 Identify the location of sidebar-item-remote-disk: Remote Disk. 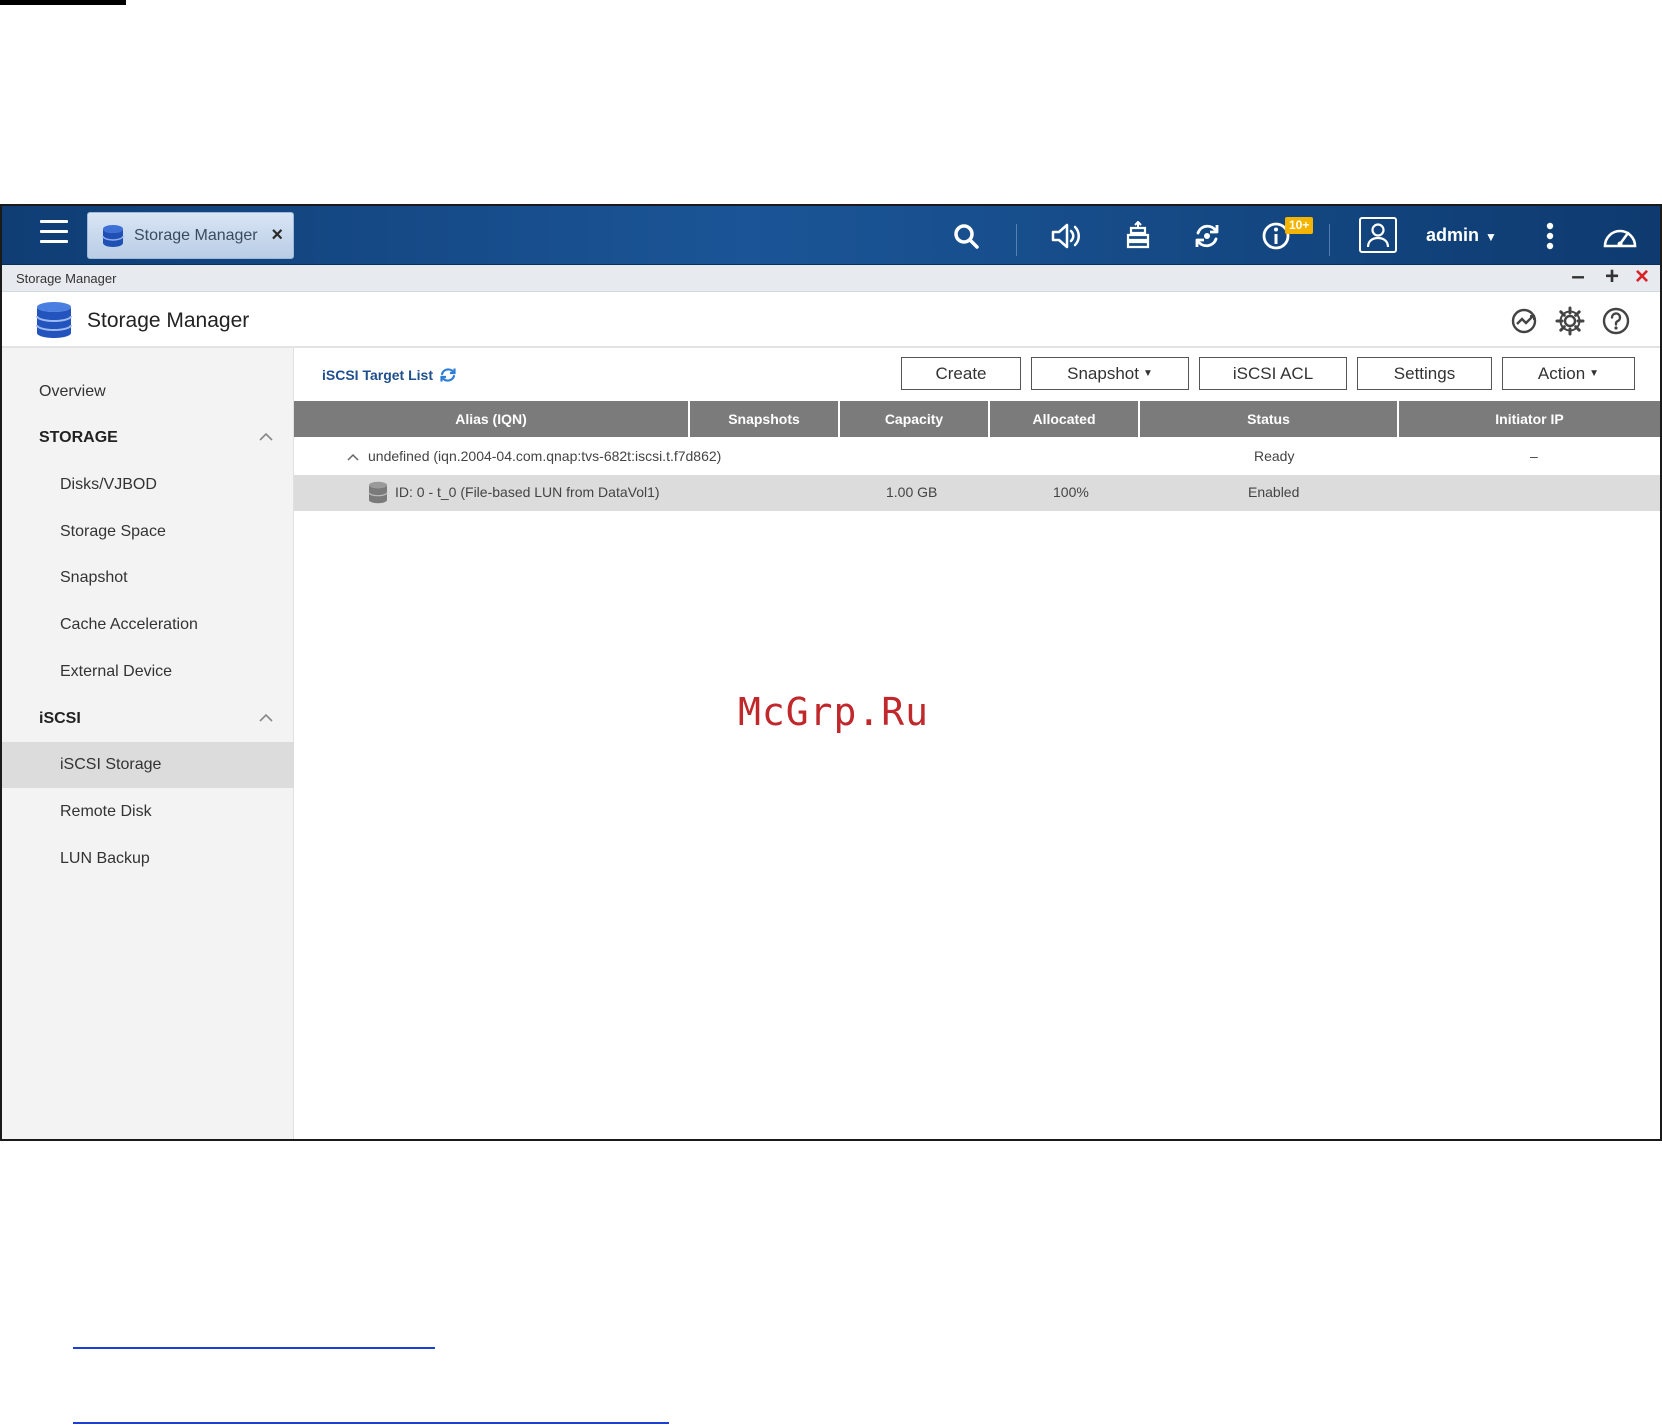
(148, 812).